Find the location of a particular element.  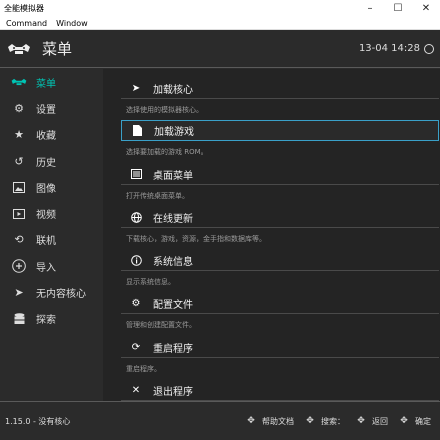

menu-entry-quit: ✕ 退出程序 is located at coordinates (280, 390).